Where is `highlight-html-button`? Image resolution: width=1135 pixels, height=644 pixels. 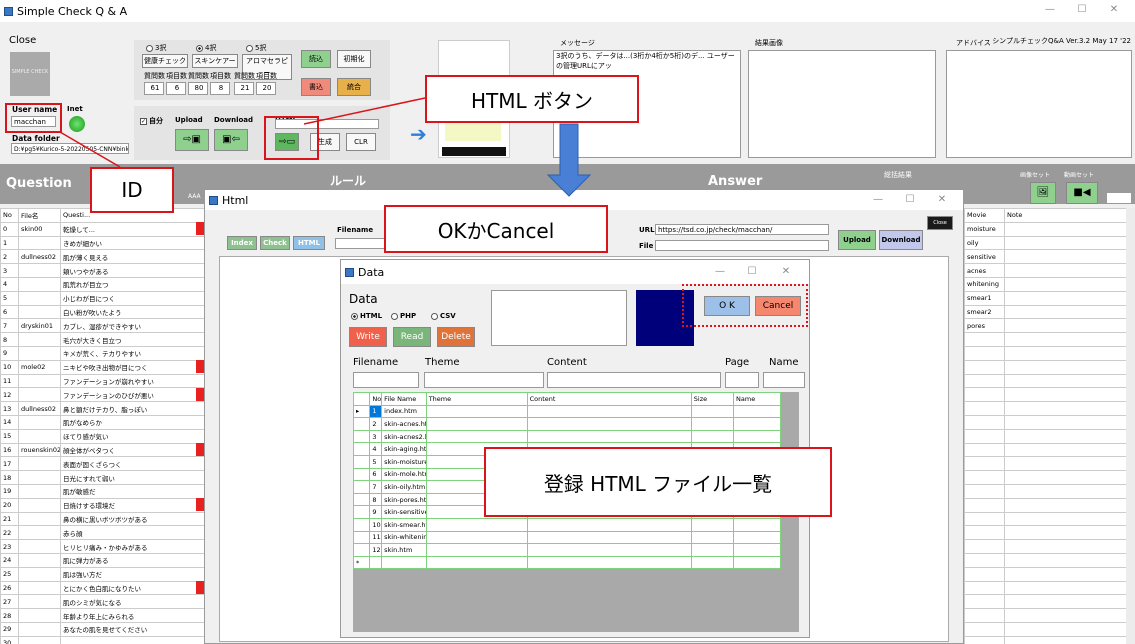
highlight-html-button is located at coordinates (291, 138).